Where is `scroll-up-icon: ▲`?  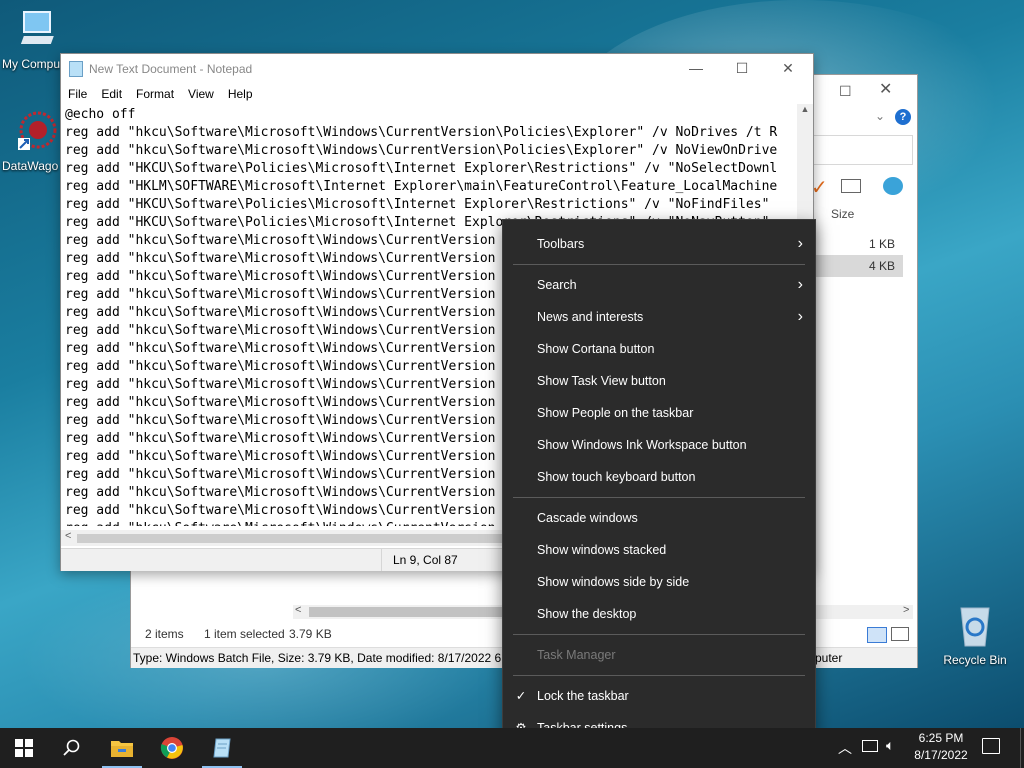 scroll-up-icon: ▲ is located at coordinates (805, 109).